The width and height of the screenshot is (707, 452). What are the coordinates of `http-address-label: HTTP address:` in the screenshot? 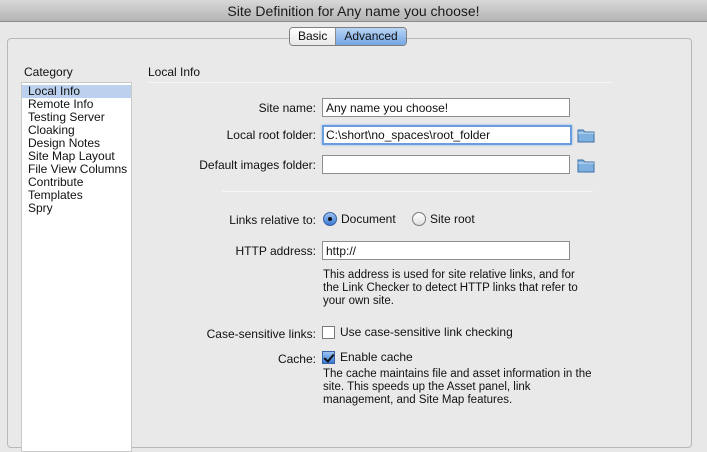 It's located at (275, 251).